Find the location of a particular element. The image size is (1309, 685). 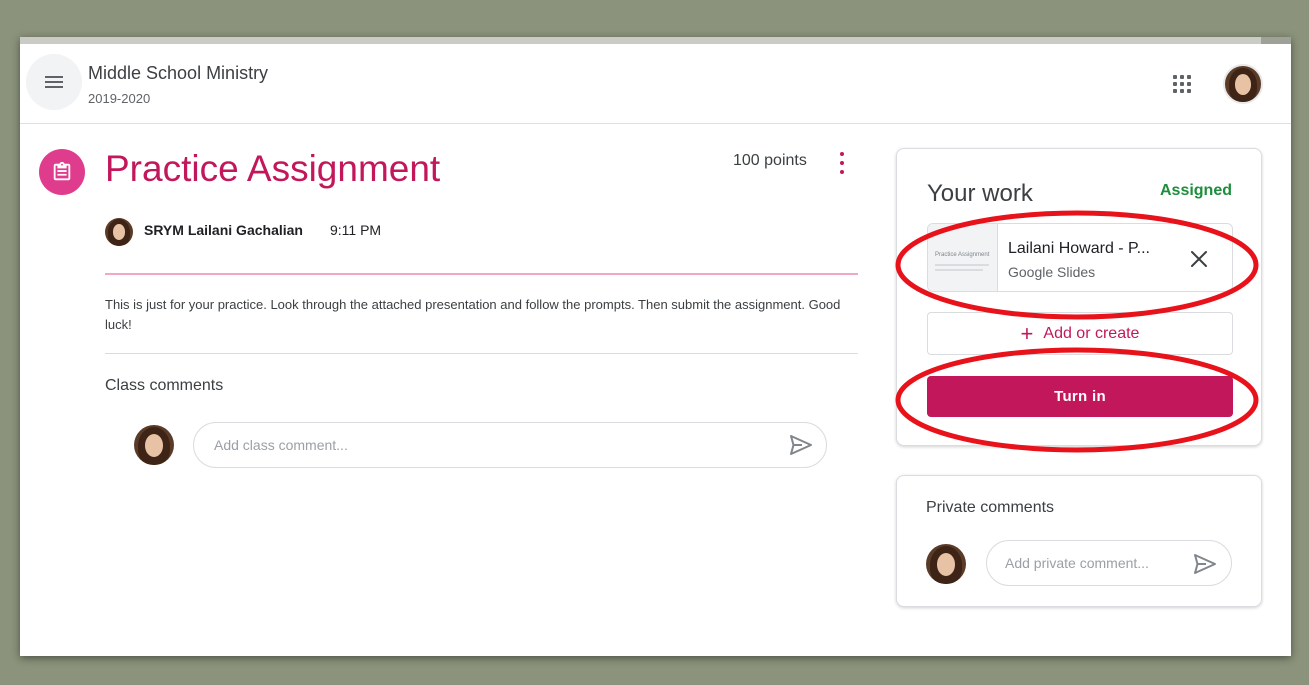

assignment-clipboard-icon is located at coordinates (62, 172).